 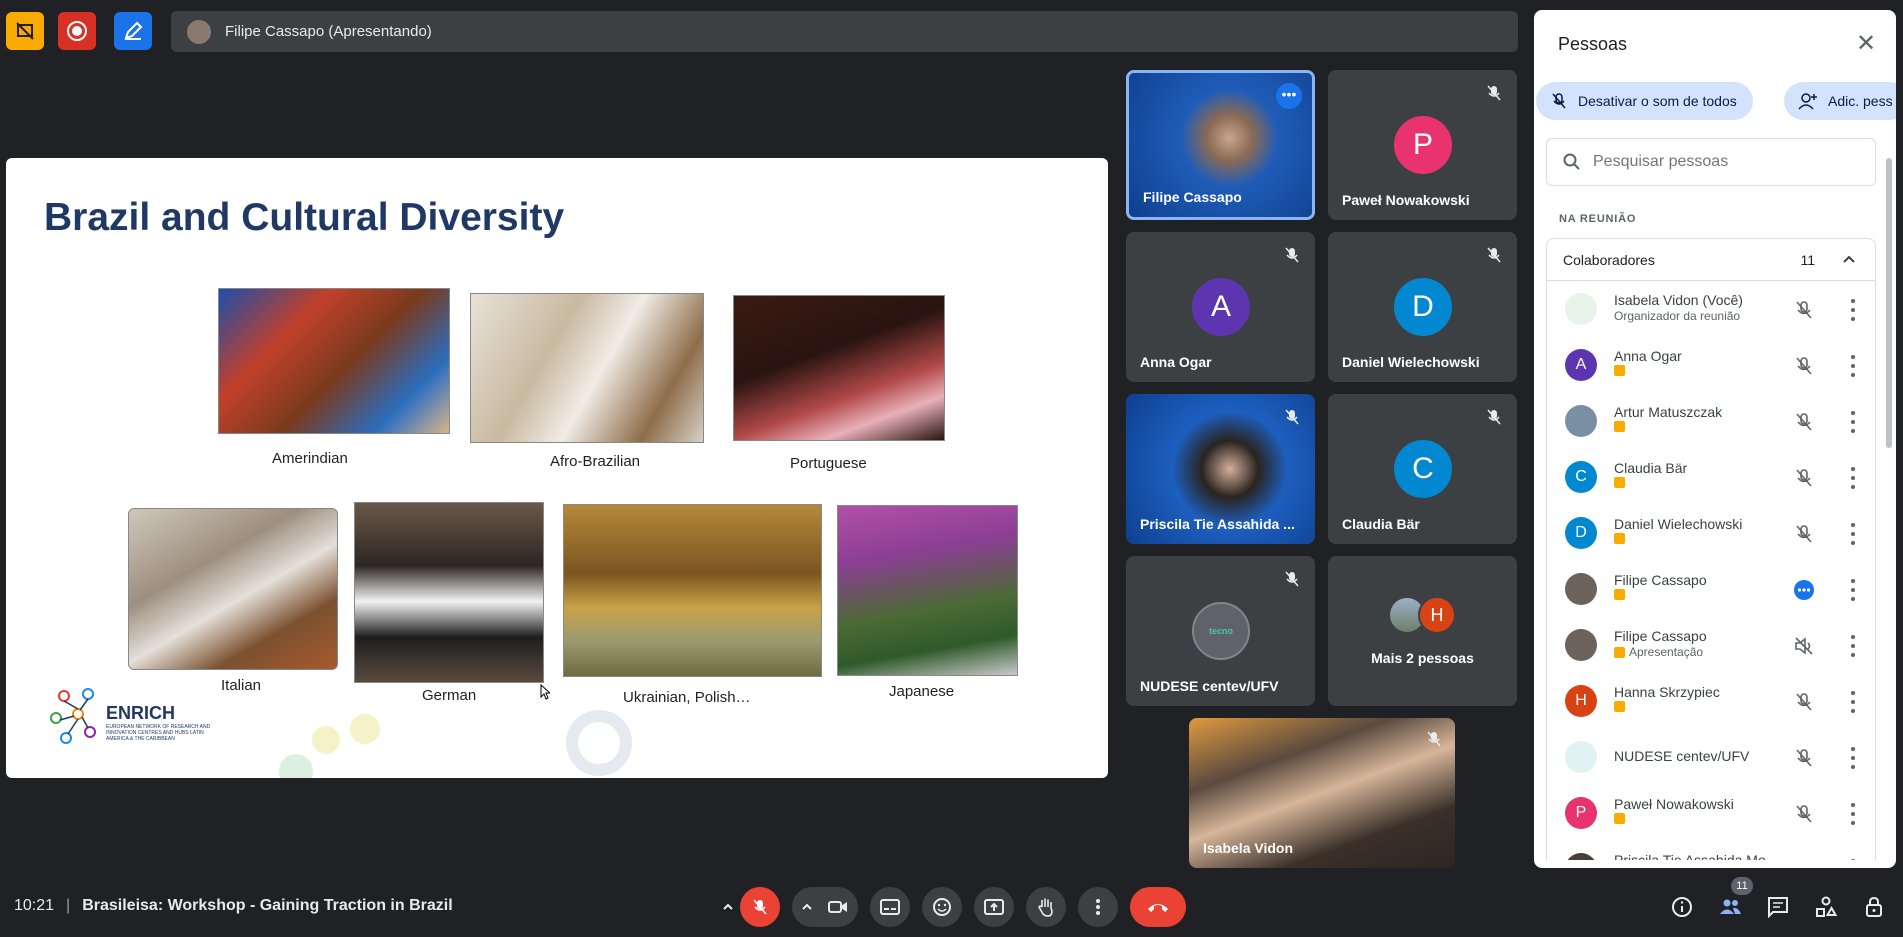 What do you see at coordinates (1381, 524) in the screenshot?
I see `tile-name: Claudia Bär` at bounding box center [1381, 524].